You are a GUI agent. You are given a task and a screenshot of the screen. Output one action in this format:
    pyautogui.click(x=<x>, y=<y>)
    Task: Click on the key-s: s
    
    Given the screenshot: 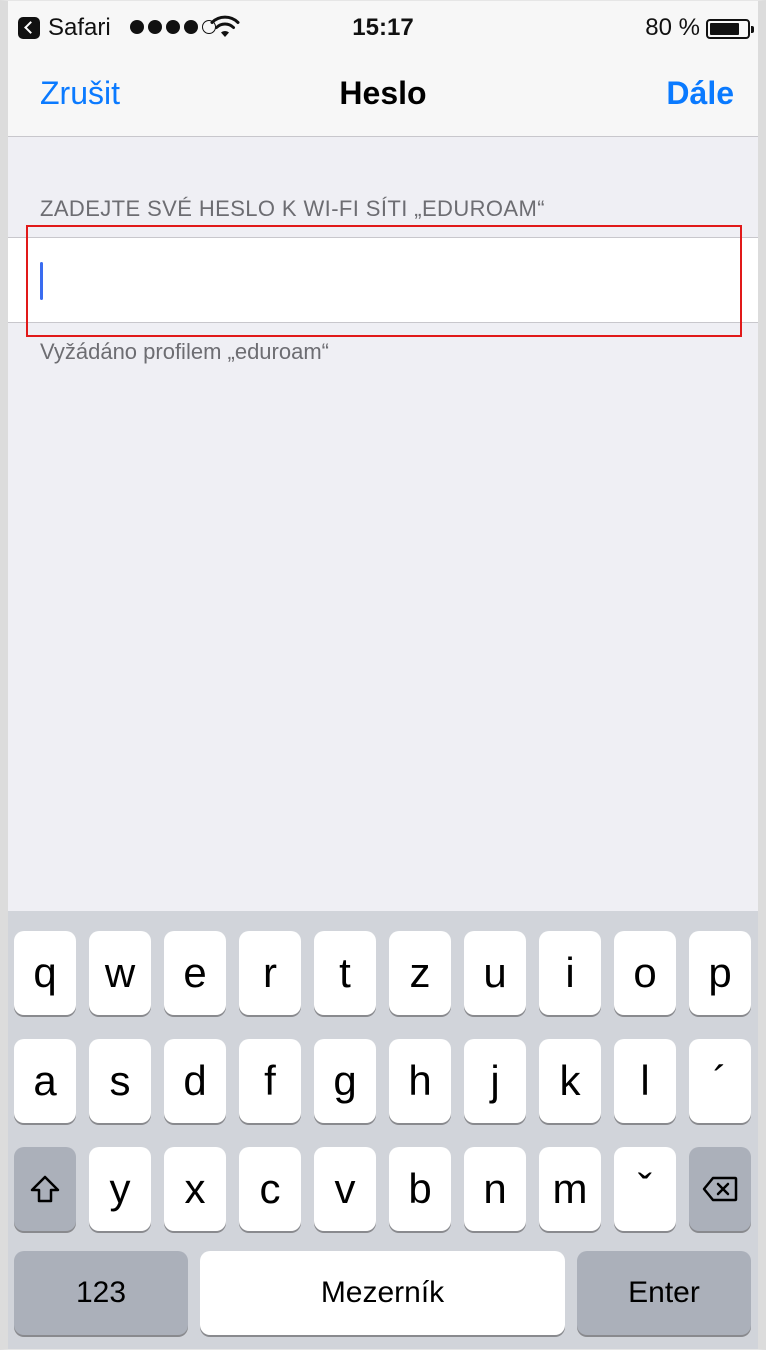 What is the action you would take?
    pyautogui.click(x=120, y=1081)
    